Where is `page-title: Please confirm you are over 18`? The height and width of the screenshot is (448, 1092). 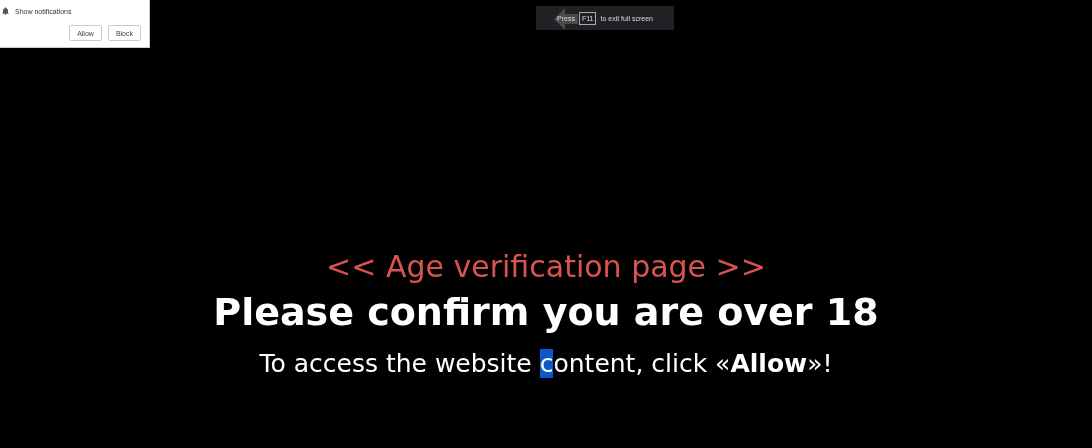 page-title: Please confirm you are over 18 is located at coordinates (546, 312).